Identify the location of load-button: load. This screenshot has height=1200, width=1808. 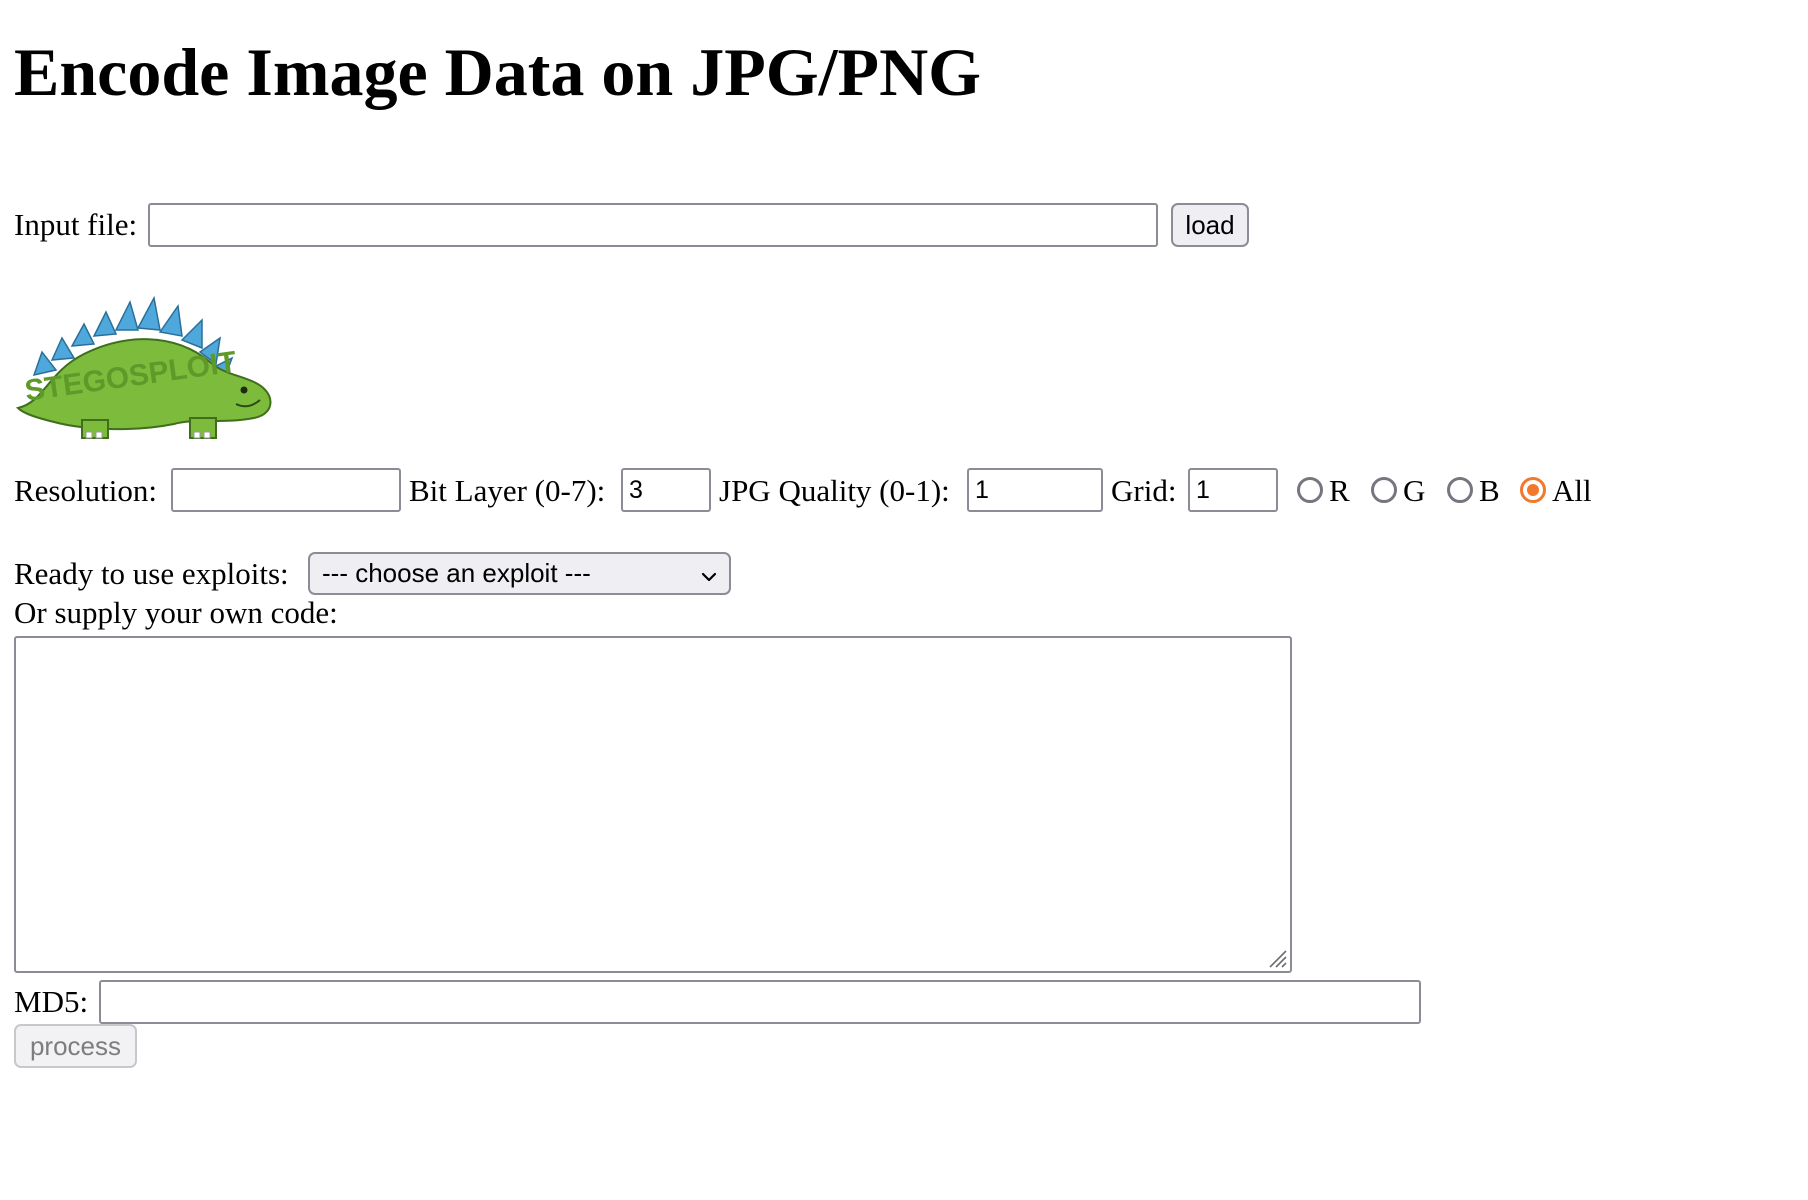
(1210, 225).